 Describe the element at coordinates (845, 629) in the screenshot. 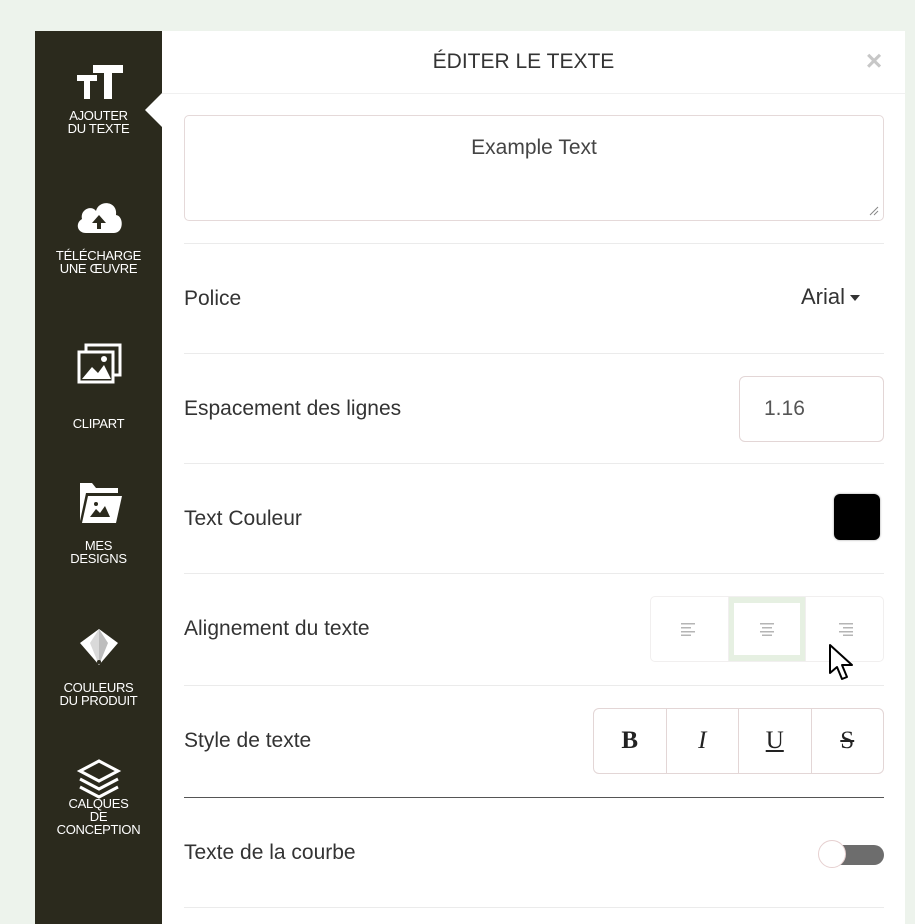

I see `align-right-icon` at that location.